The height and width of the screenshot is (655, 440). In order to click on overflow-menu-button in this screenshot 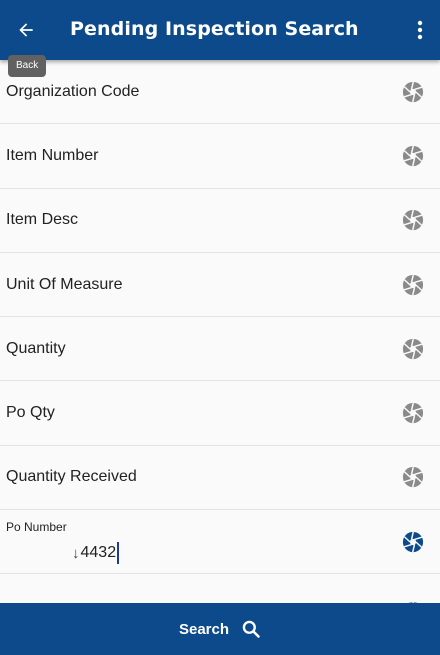, I will do `click(420, 30)`.